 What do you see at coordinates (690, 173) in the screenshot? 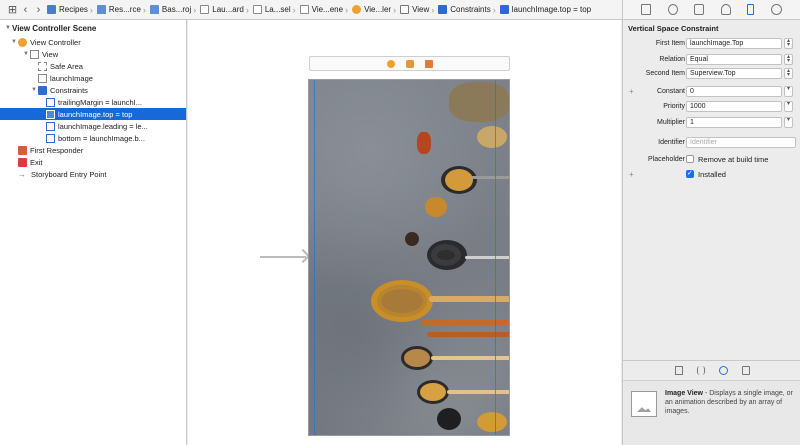
I see `installed-checkbox` at bounding box center [690, 173].